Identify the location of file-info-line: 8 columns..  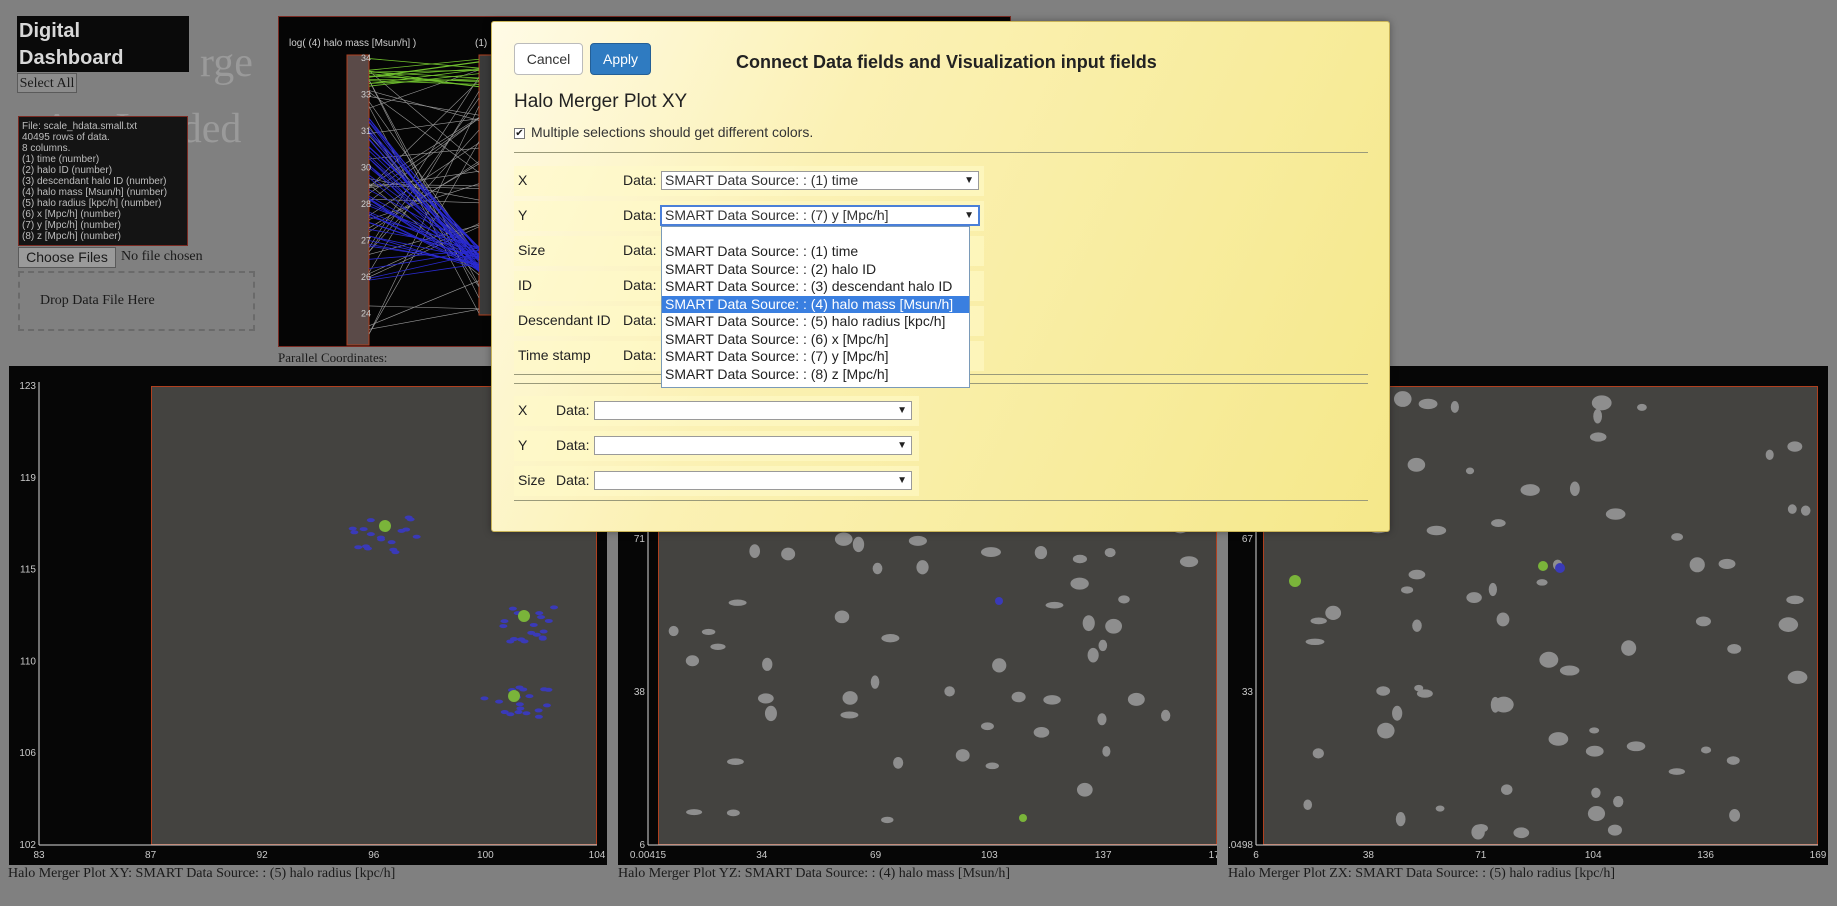
(46, 148).